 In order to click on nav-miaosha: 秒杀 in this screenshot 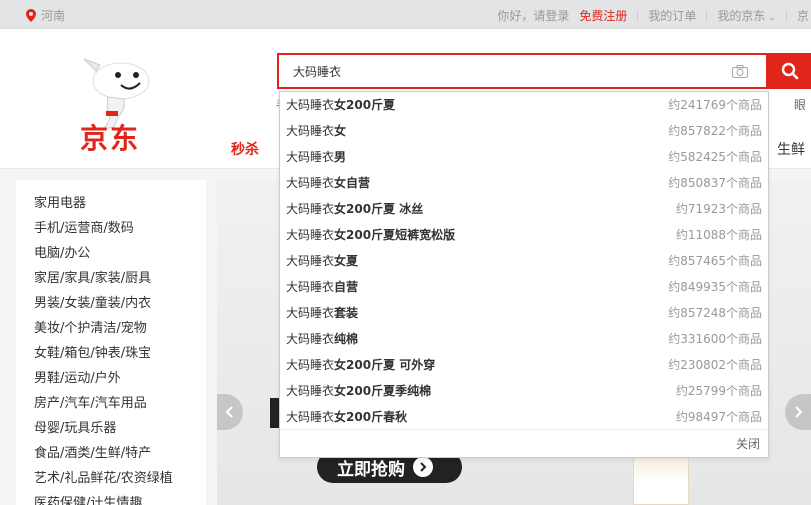, I will do `click(245, 149)`.